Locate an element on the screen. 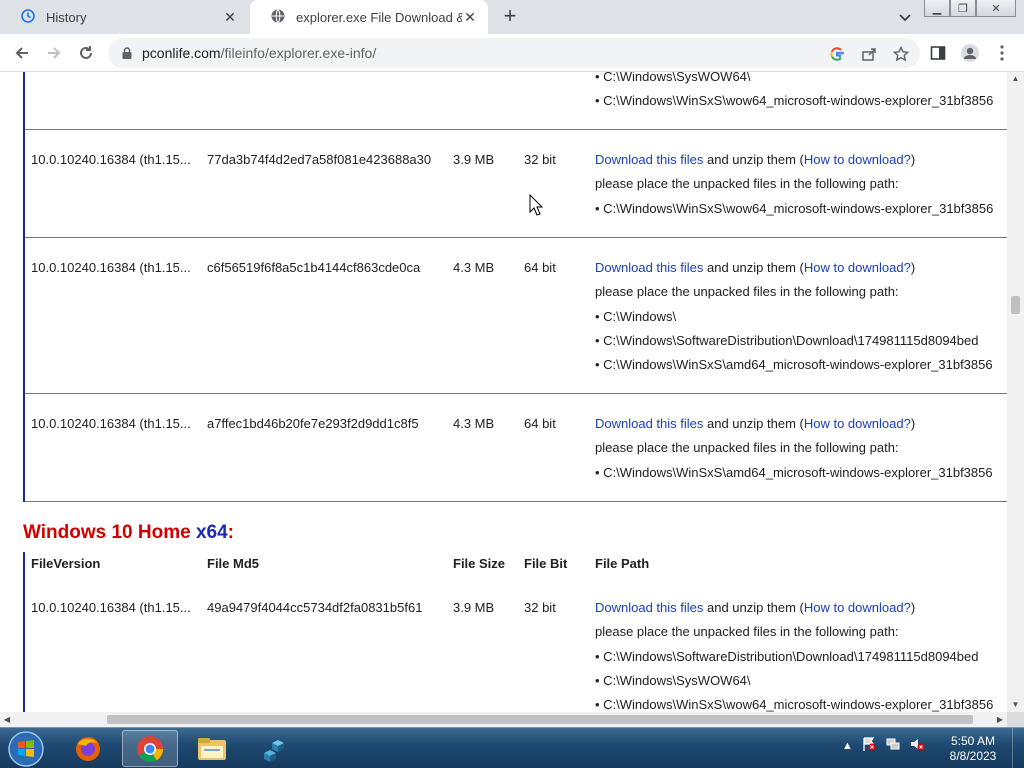 The width and height of the screenshot is (1024, 768). file-size: 3.9 MB is located at coordinates (474, 607).